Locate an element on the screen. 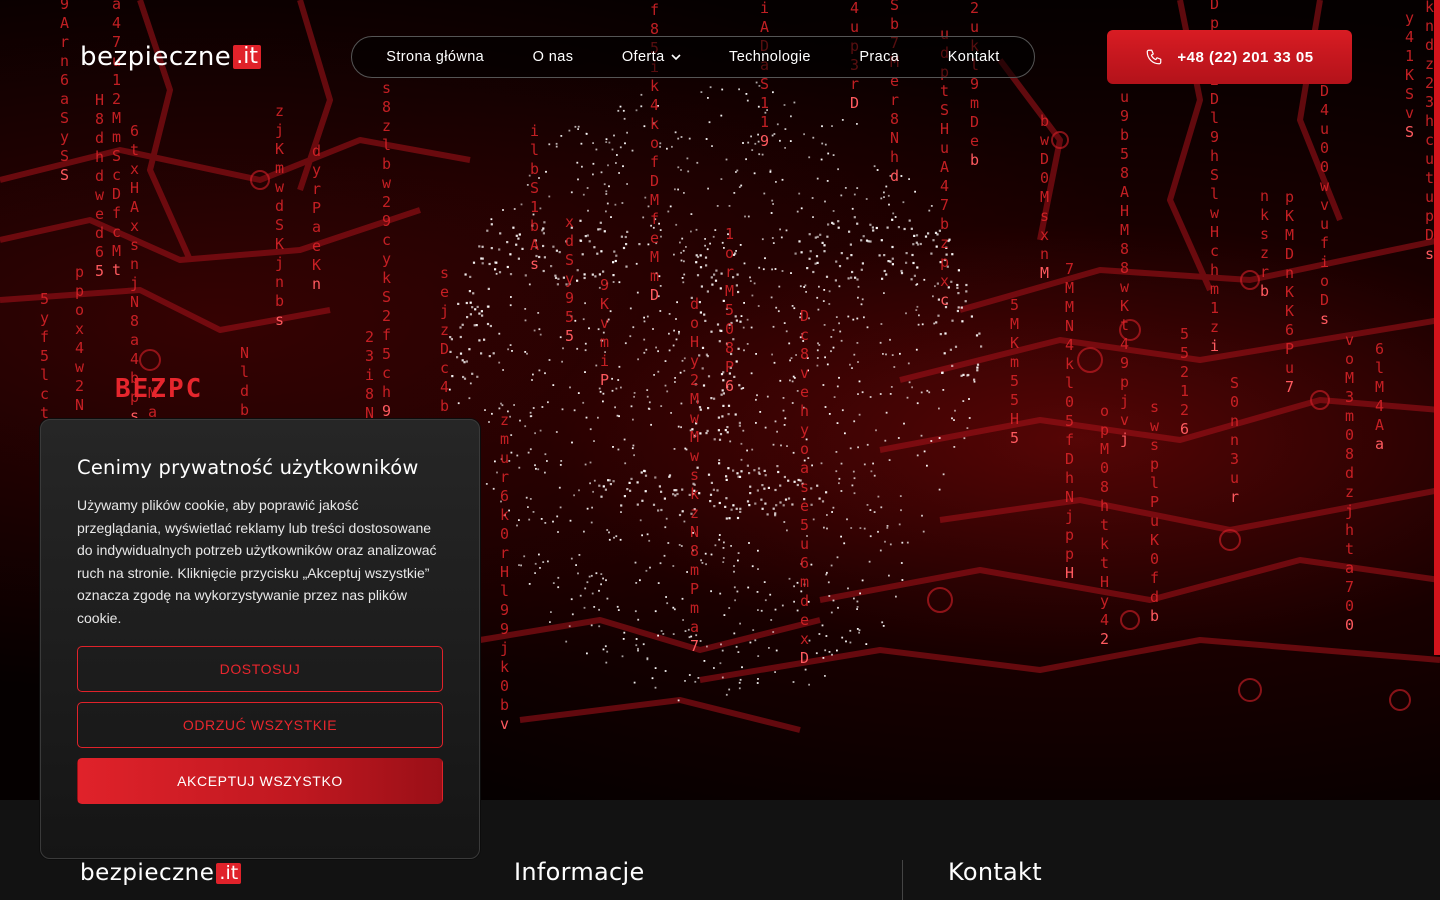 The height and width of the screenshot is (900, 1440). nav-item-home: Strona główna is located at coordinates (435, 57).